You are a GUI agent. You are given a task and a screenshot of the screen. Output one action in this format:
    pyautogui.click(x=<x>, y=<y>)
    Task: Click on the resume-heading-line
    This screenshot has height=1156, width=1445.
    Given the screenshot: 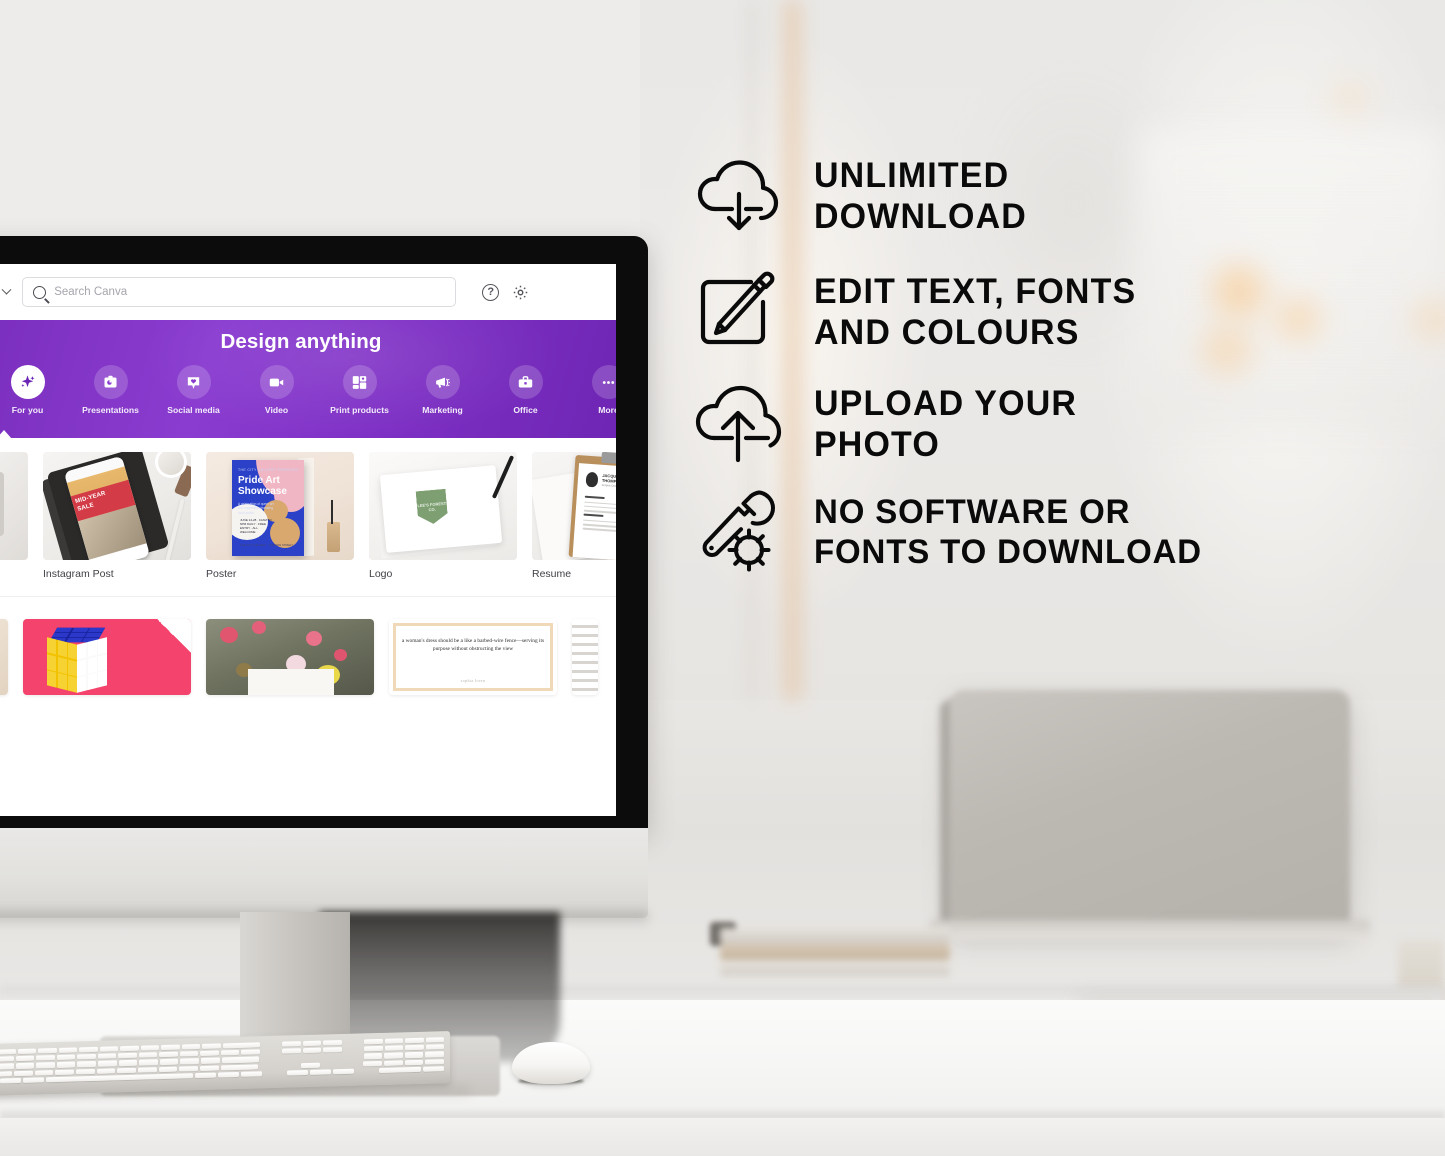 What is the action you would take?
    pyautogui.click(x=595, y=497)
    